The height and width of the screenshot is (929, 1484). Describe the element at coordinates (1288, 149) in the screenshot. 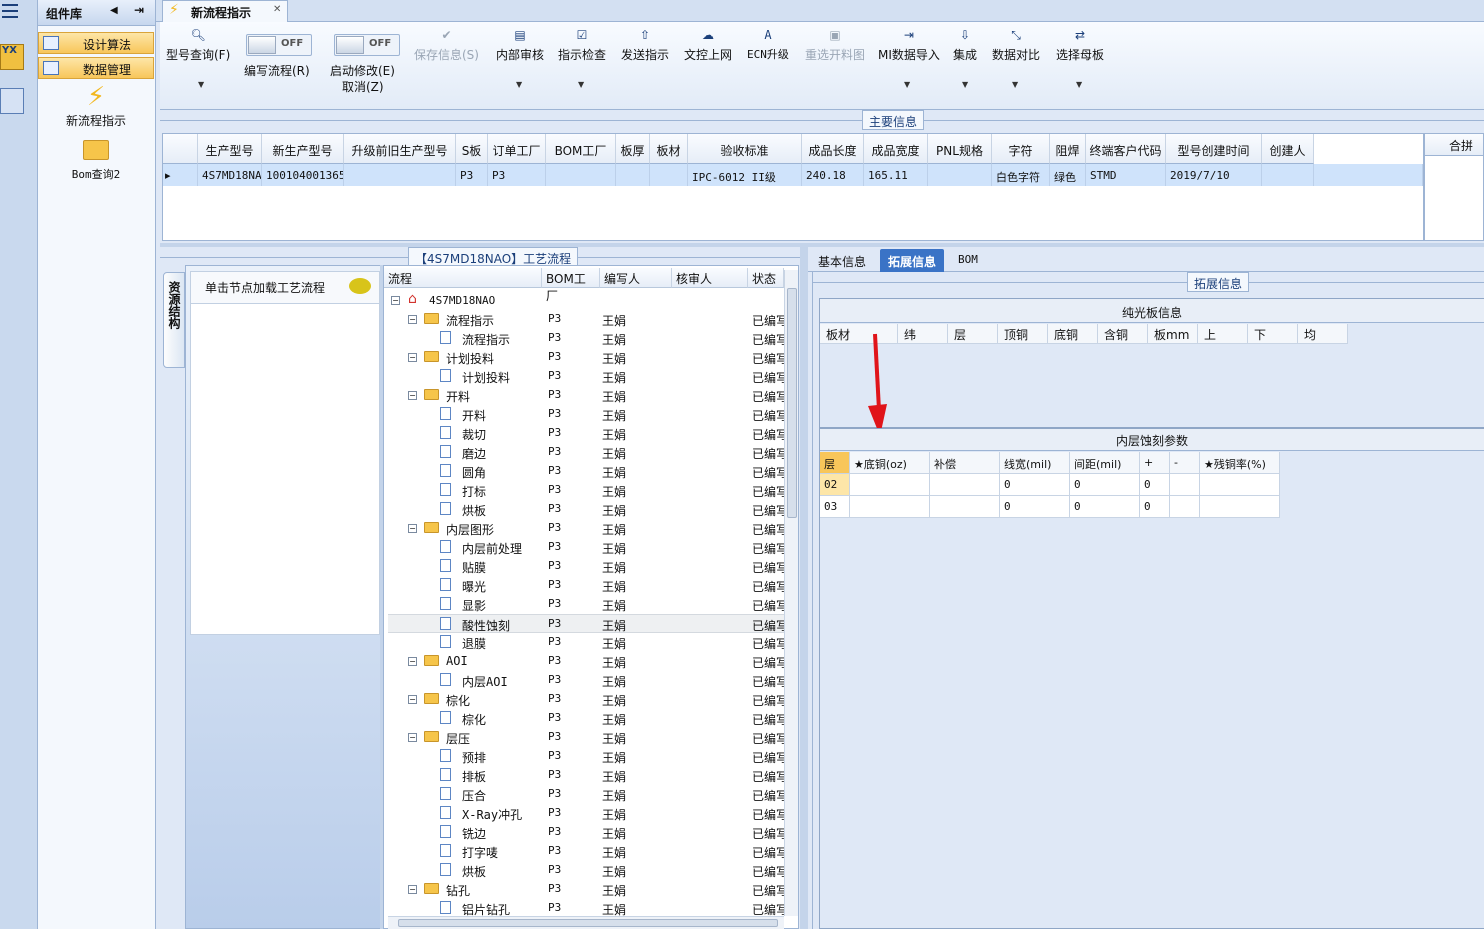

I see `column-header: 创建人` at that location.